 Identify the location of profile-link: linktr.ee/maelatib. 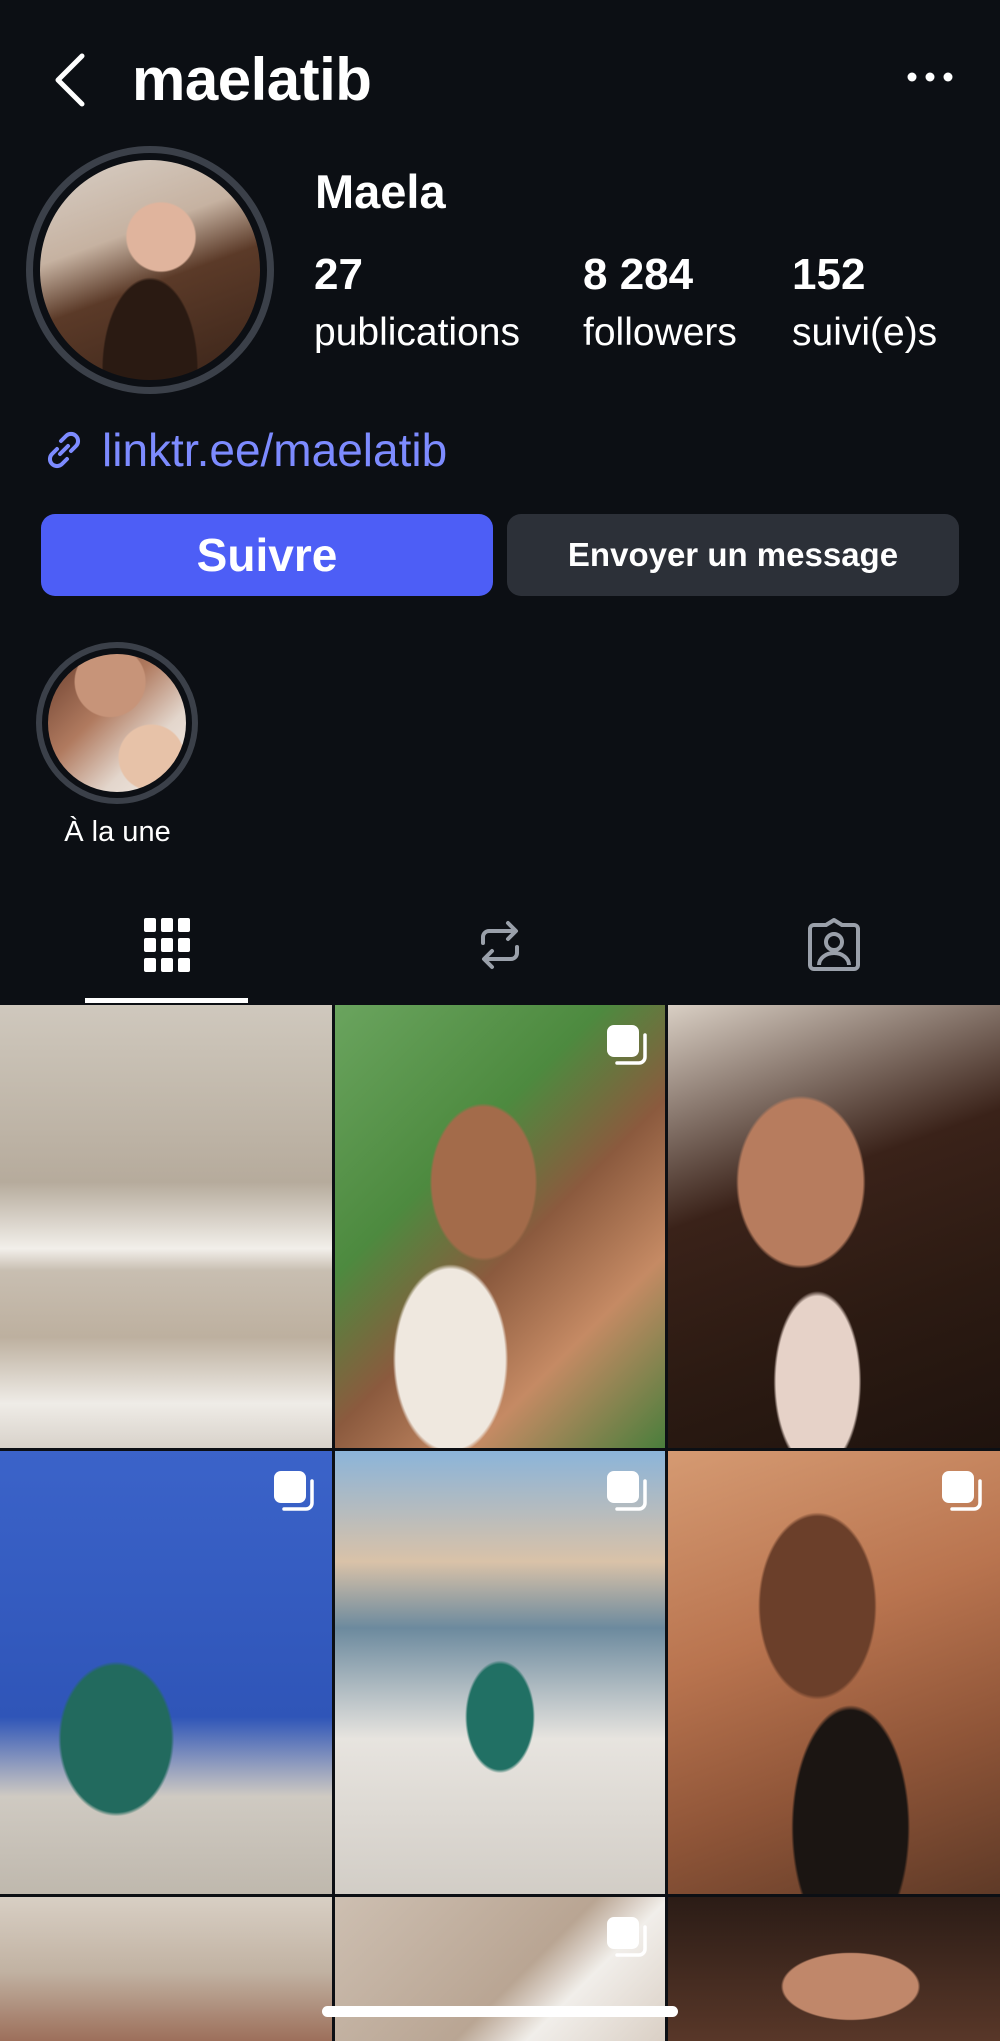
(243, 450).